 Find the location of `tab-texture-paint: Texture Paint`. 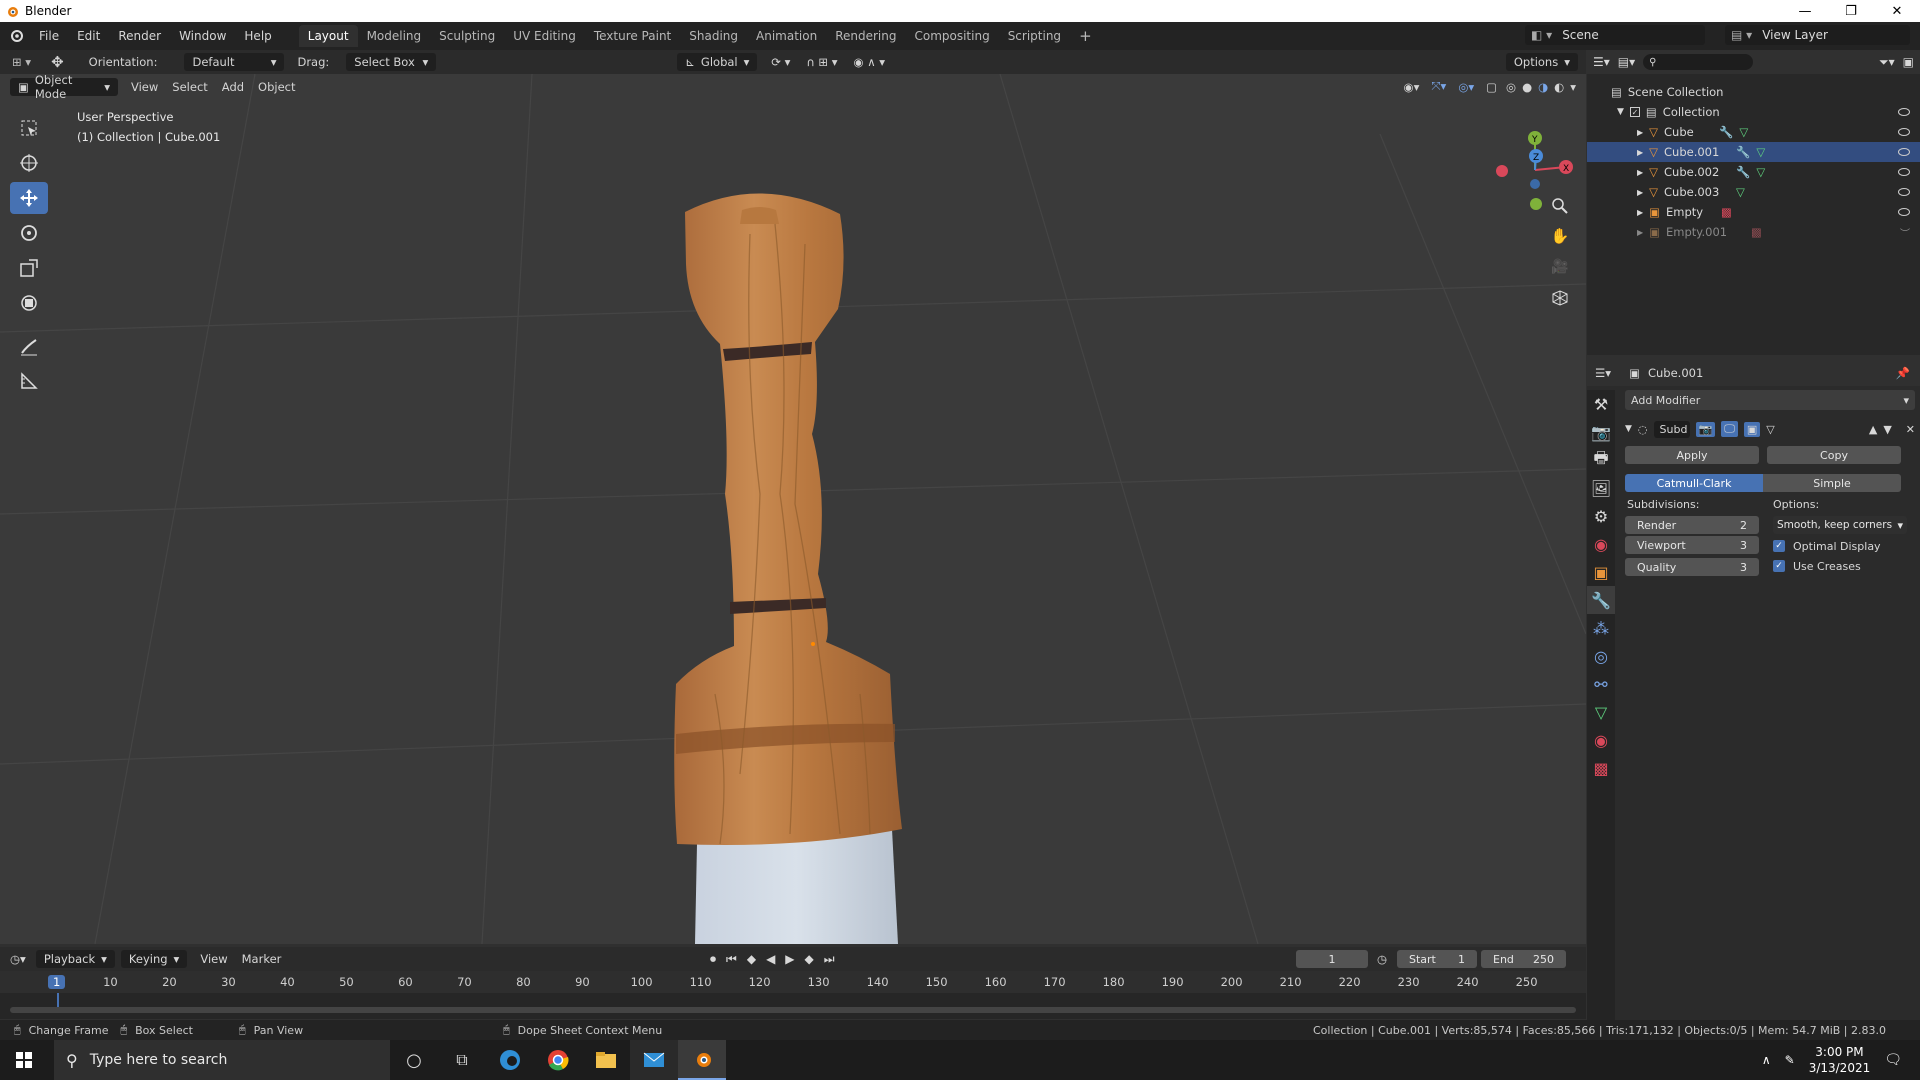

tab-texture-paint: Texture Paint is located at coordinates (632, 36).